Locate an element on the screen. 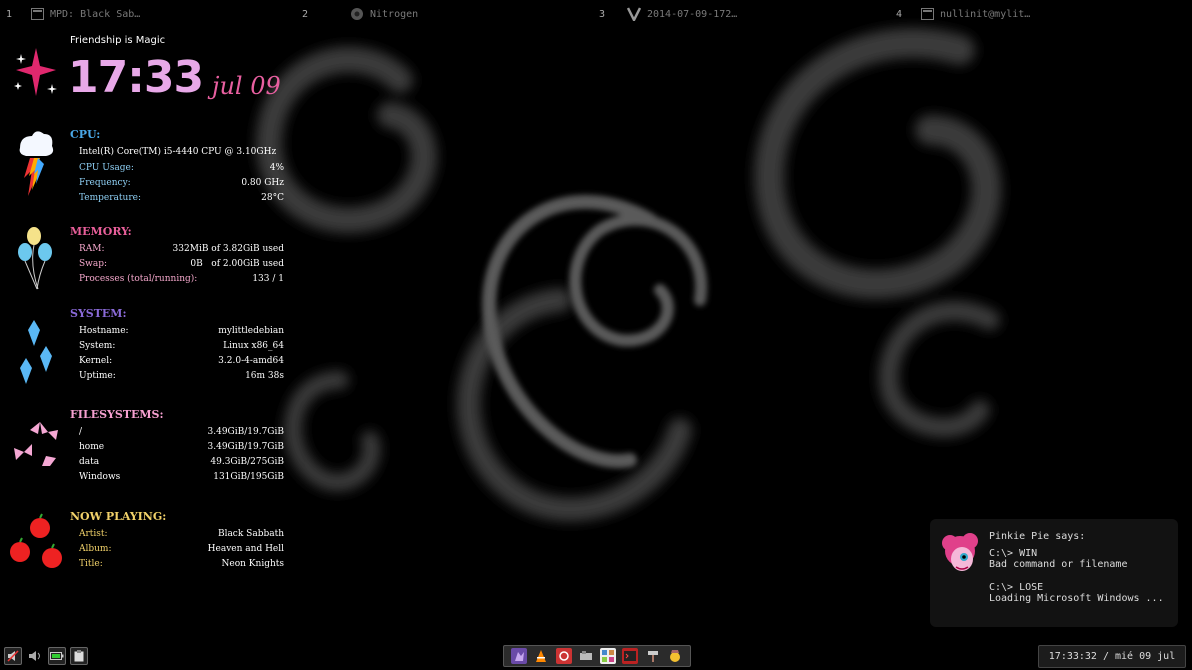 Image resolution: width=1192 pixels, height=670 pixels. stat-value: 49.3GiB/275GiB is located at coordinates (247, 462).